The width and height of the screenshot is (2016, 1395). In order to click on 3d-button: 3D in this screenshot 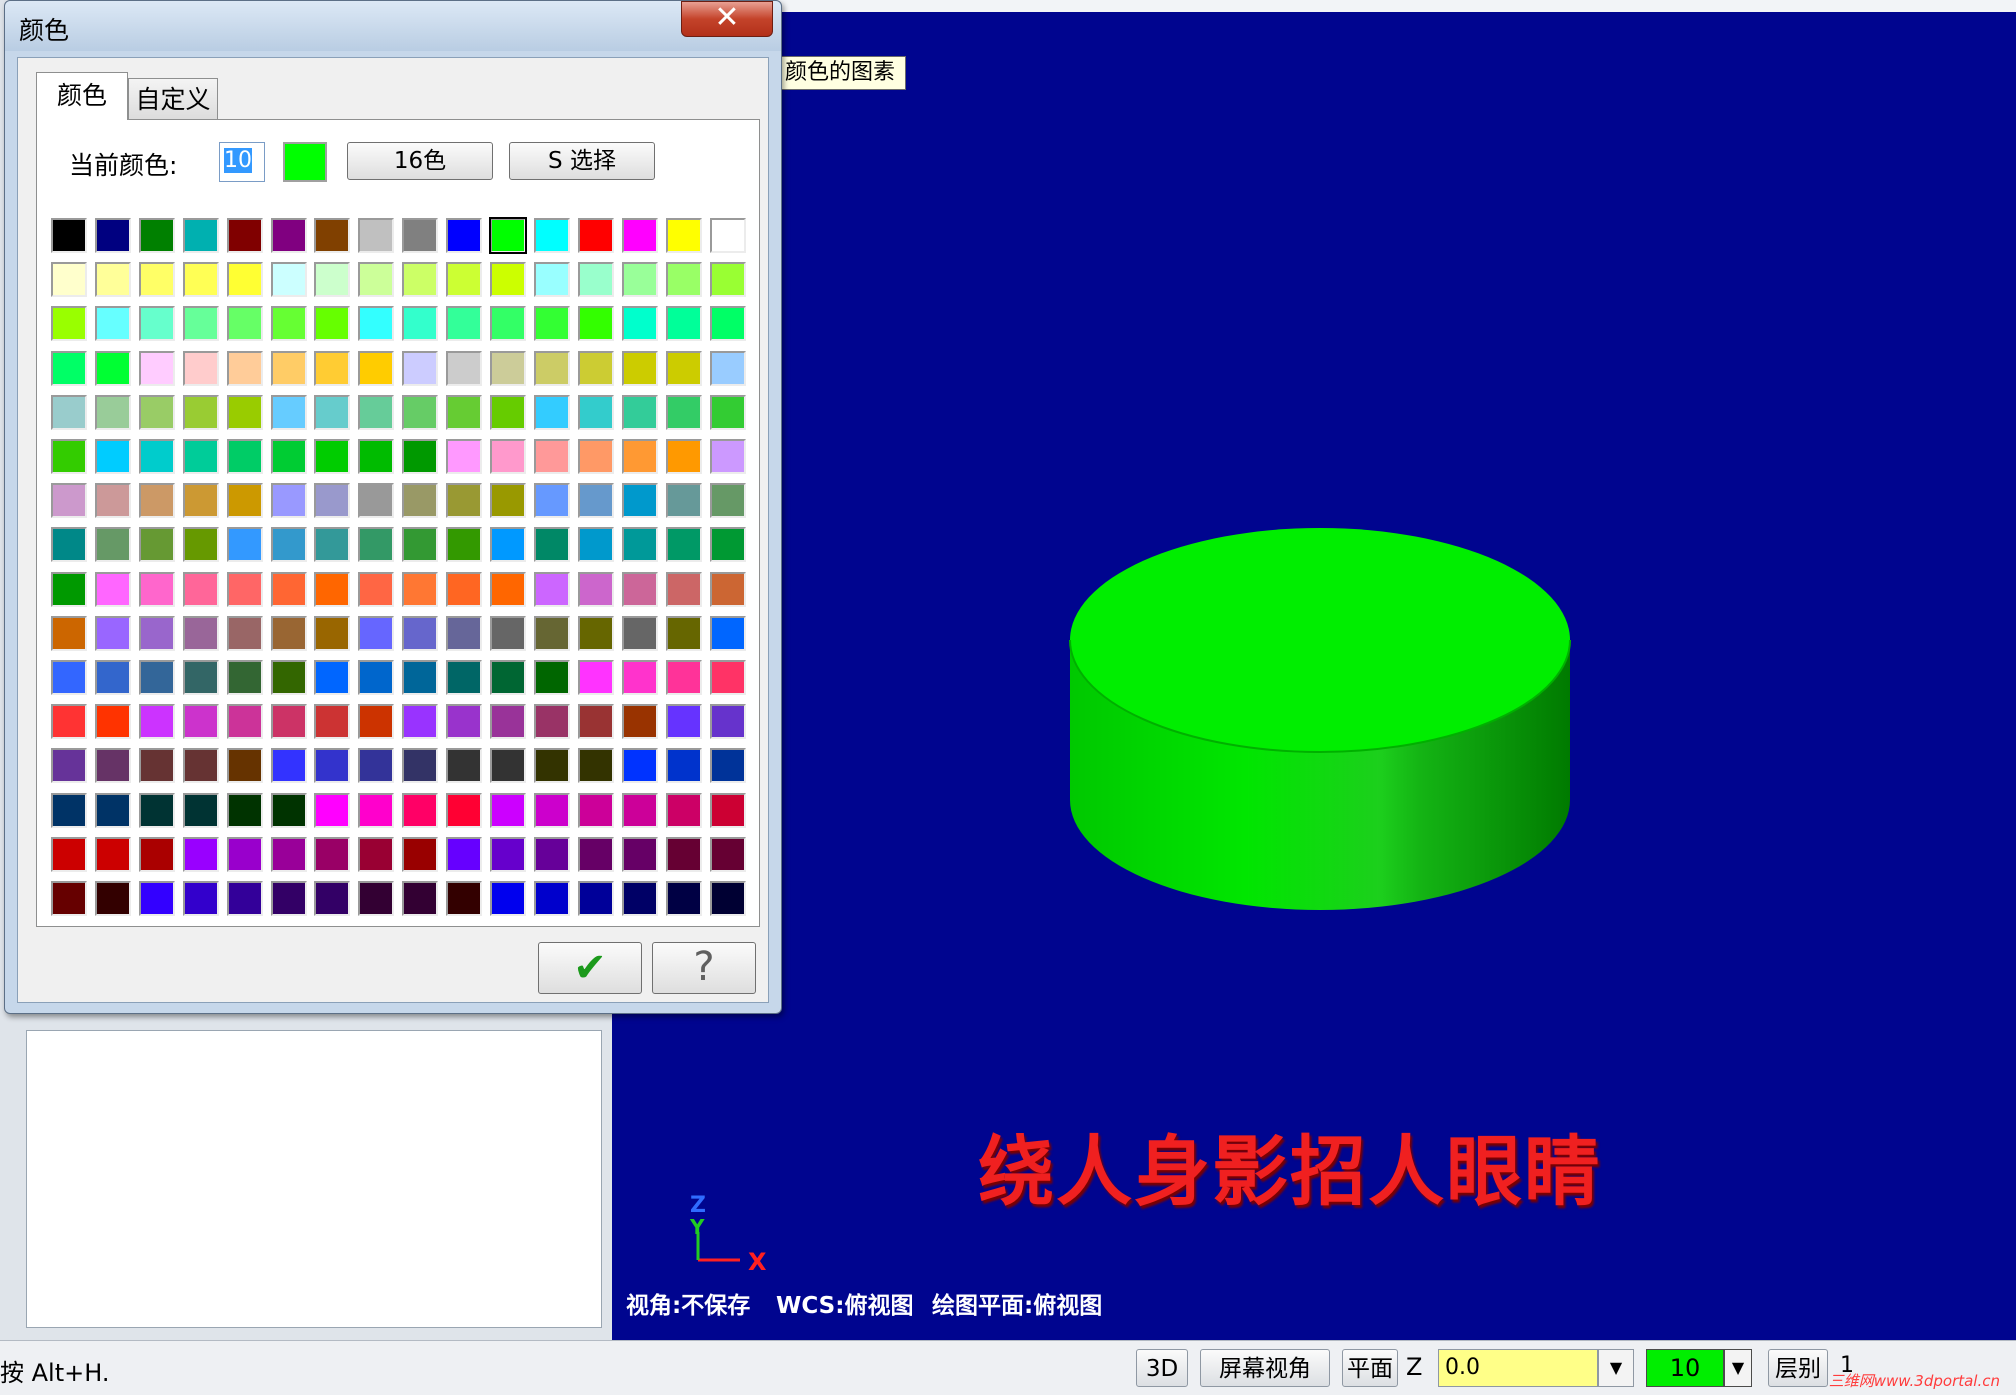, I will do `click(1162, 1368)`.